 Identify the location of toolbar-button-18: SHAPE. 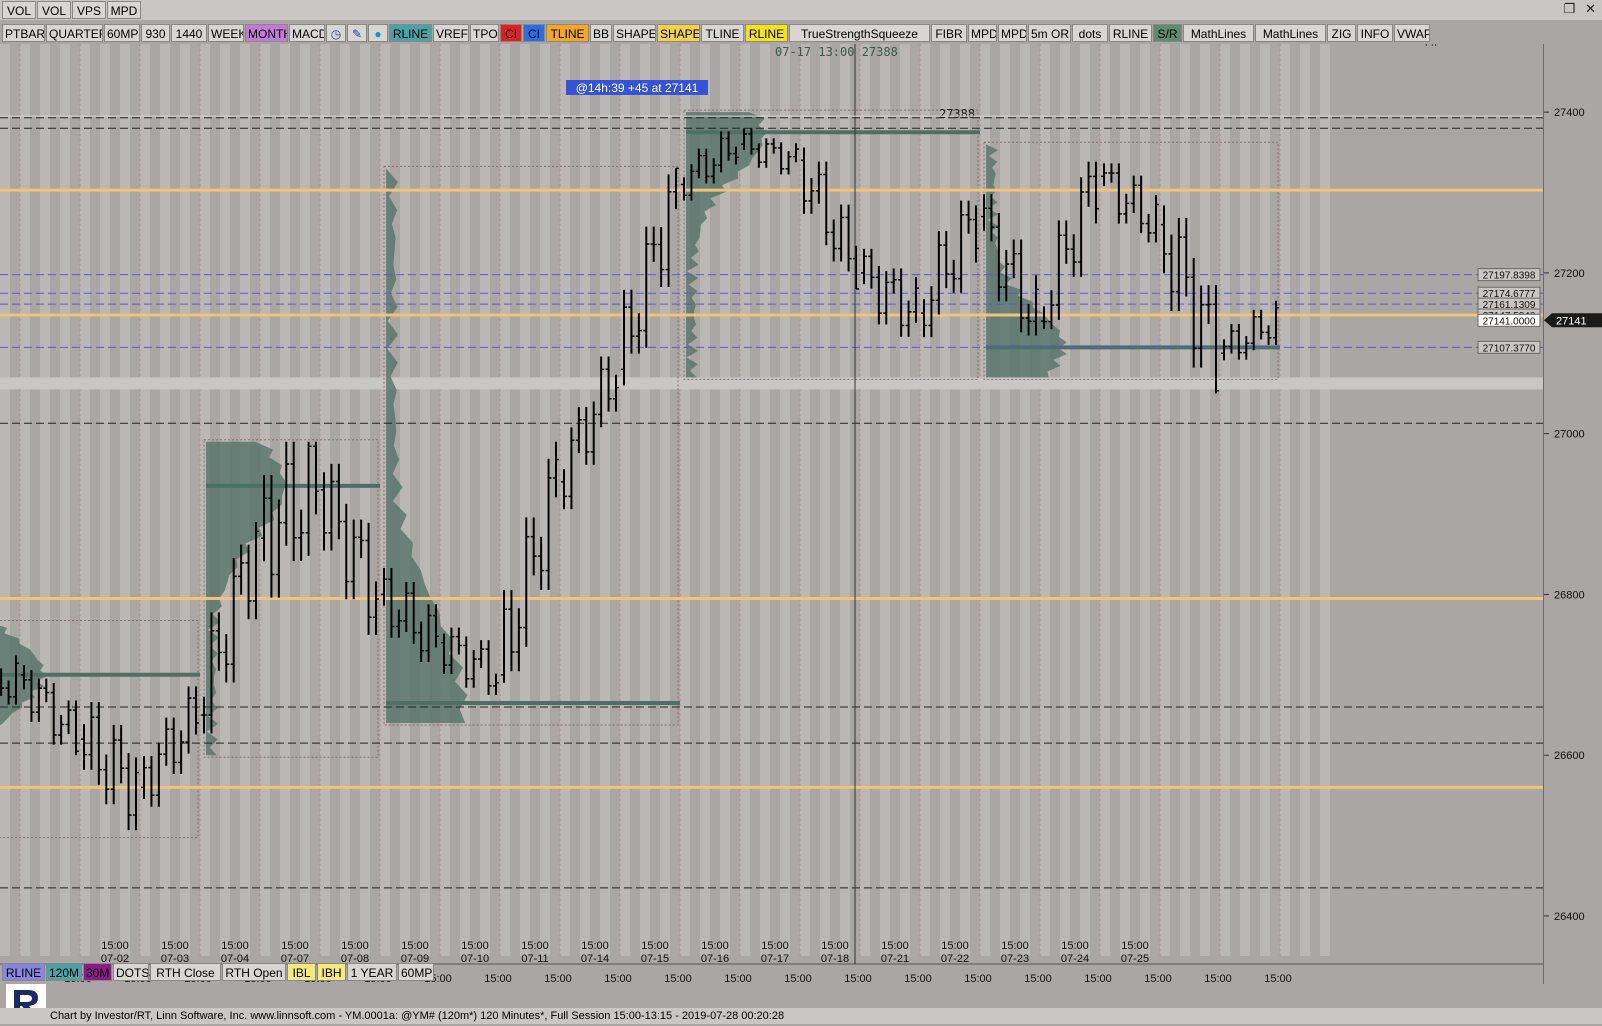
(634, 33).